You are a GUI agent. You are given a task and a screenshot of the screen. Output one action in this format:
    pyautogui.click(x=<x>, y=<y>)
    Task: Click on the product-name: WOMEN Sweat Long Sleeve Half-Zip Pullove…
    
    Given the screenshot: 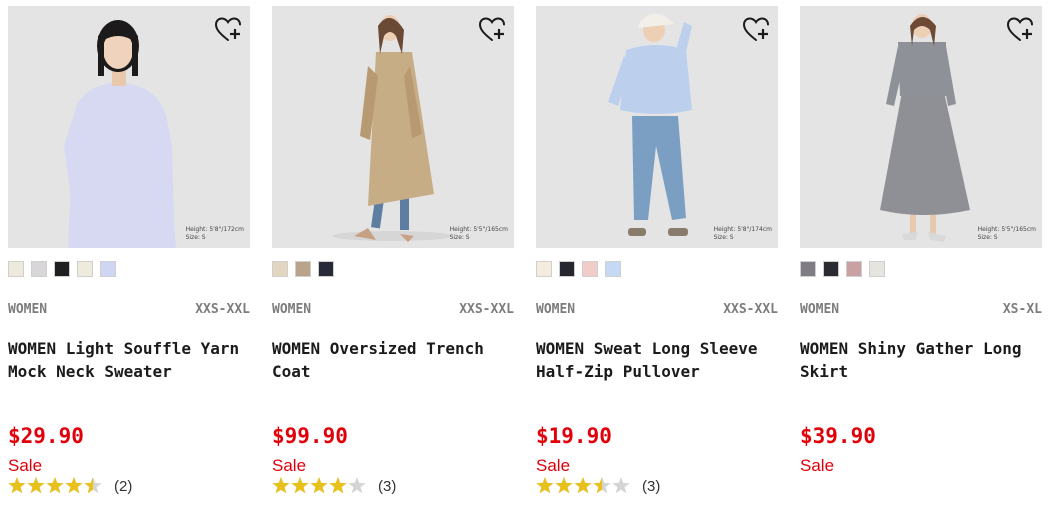 What is the action you would take?
    pyautogui.click(x=656, y=360)
    